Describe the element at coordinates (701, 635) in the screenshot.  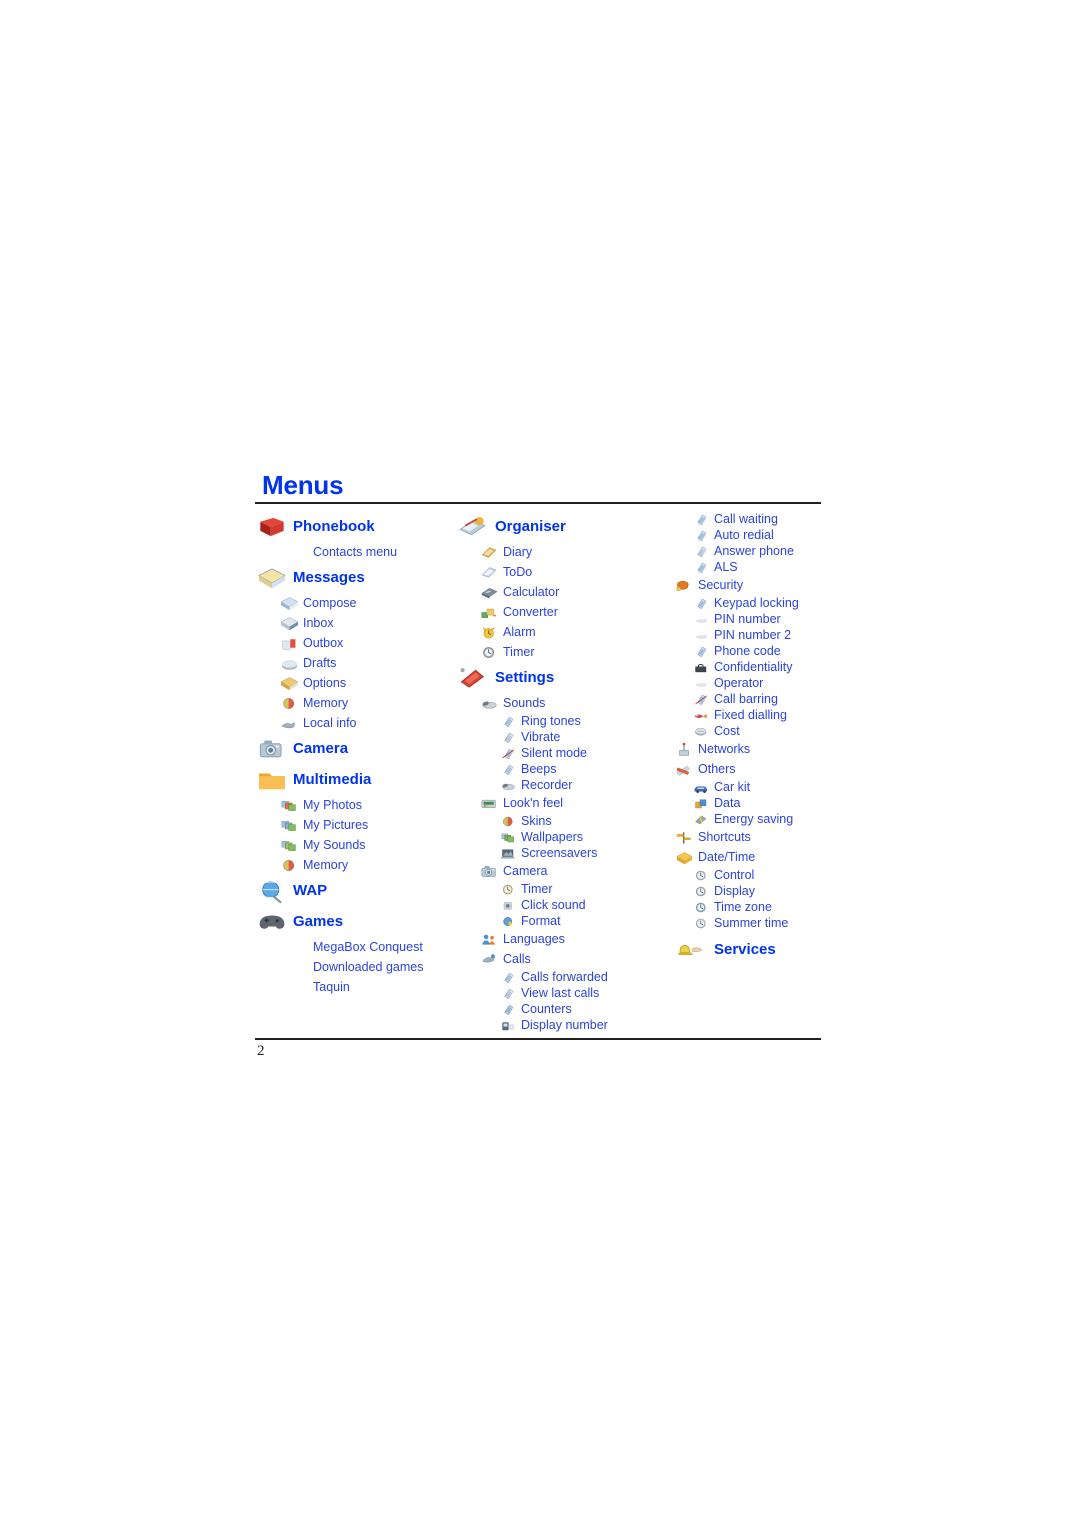
I see `pin-number-2-icon` at that location.